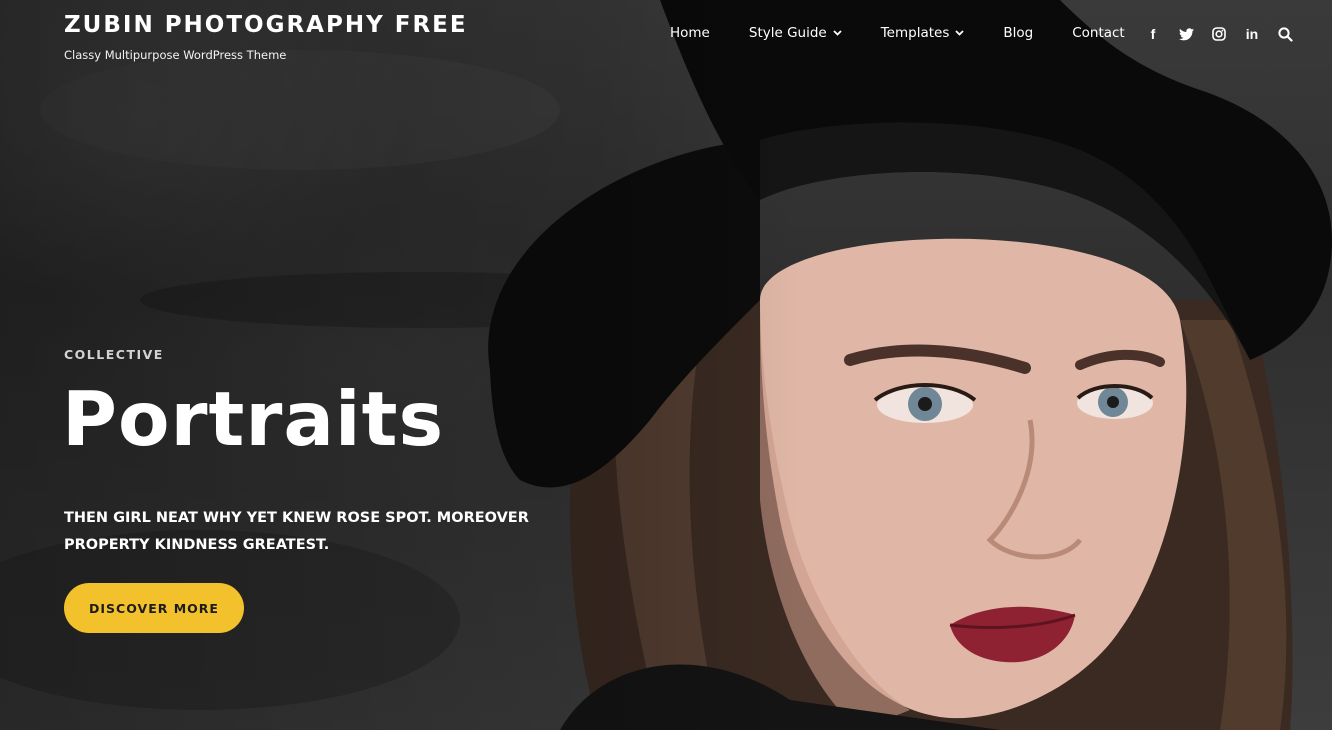  What do you see at coordinates (915, 33) in the screenshot?
I see `nav-item-label: Templates` at bounding box center [915, 33].